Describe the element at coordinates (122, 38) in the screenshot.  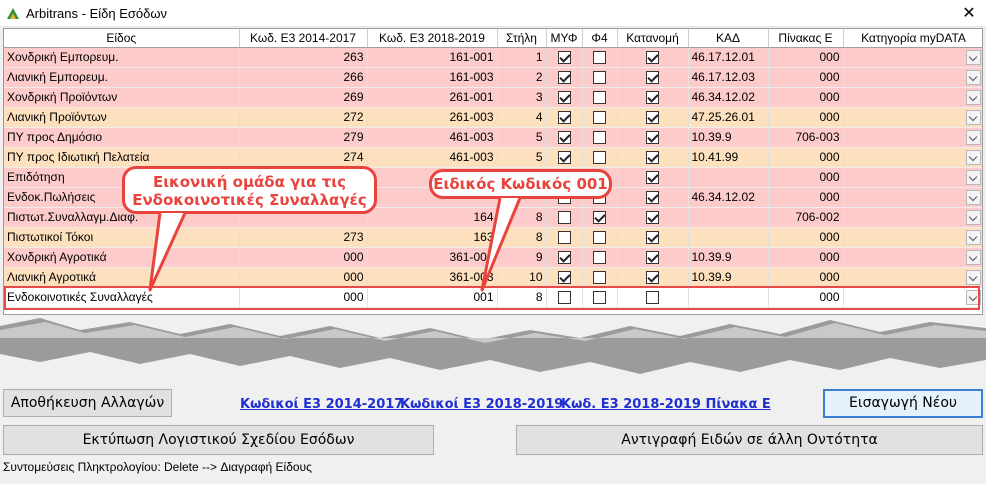
I see `column-header: Είδος` at that location.